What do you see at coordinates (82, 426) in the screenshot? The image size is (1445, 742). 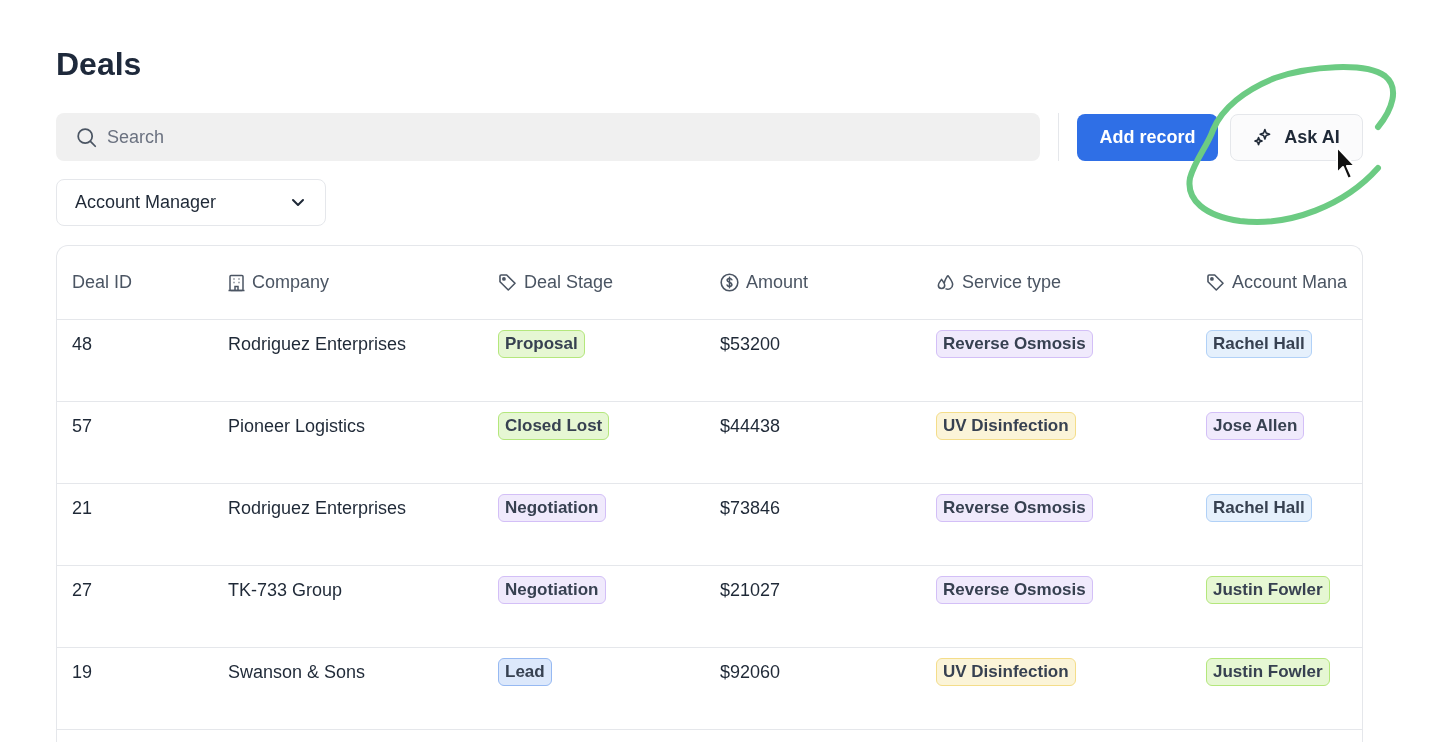 I see `table-cell-text: 57` at bounding box center [82, 426].